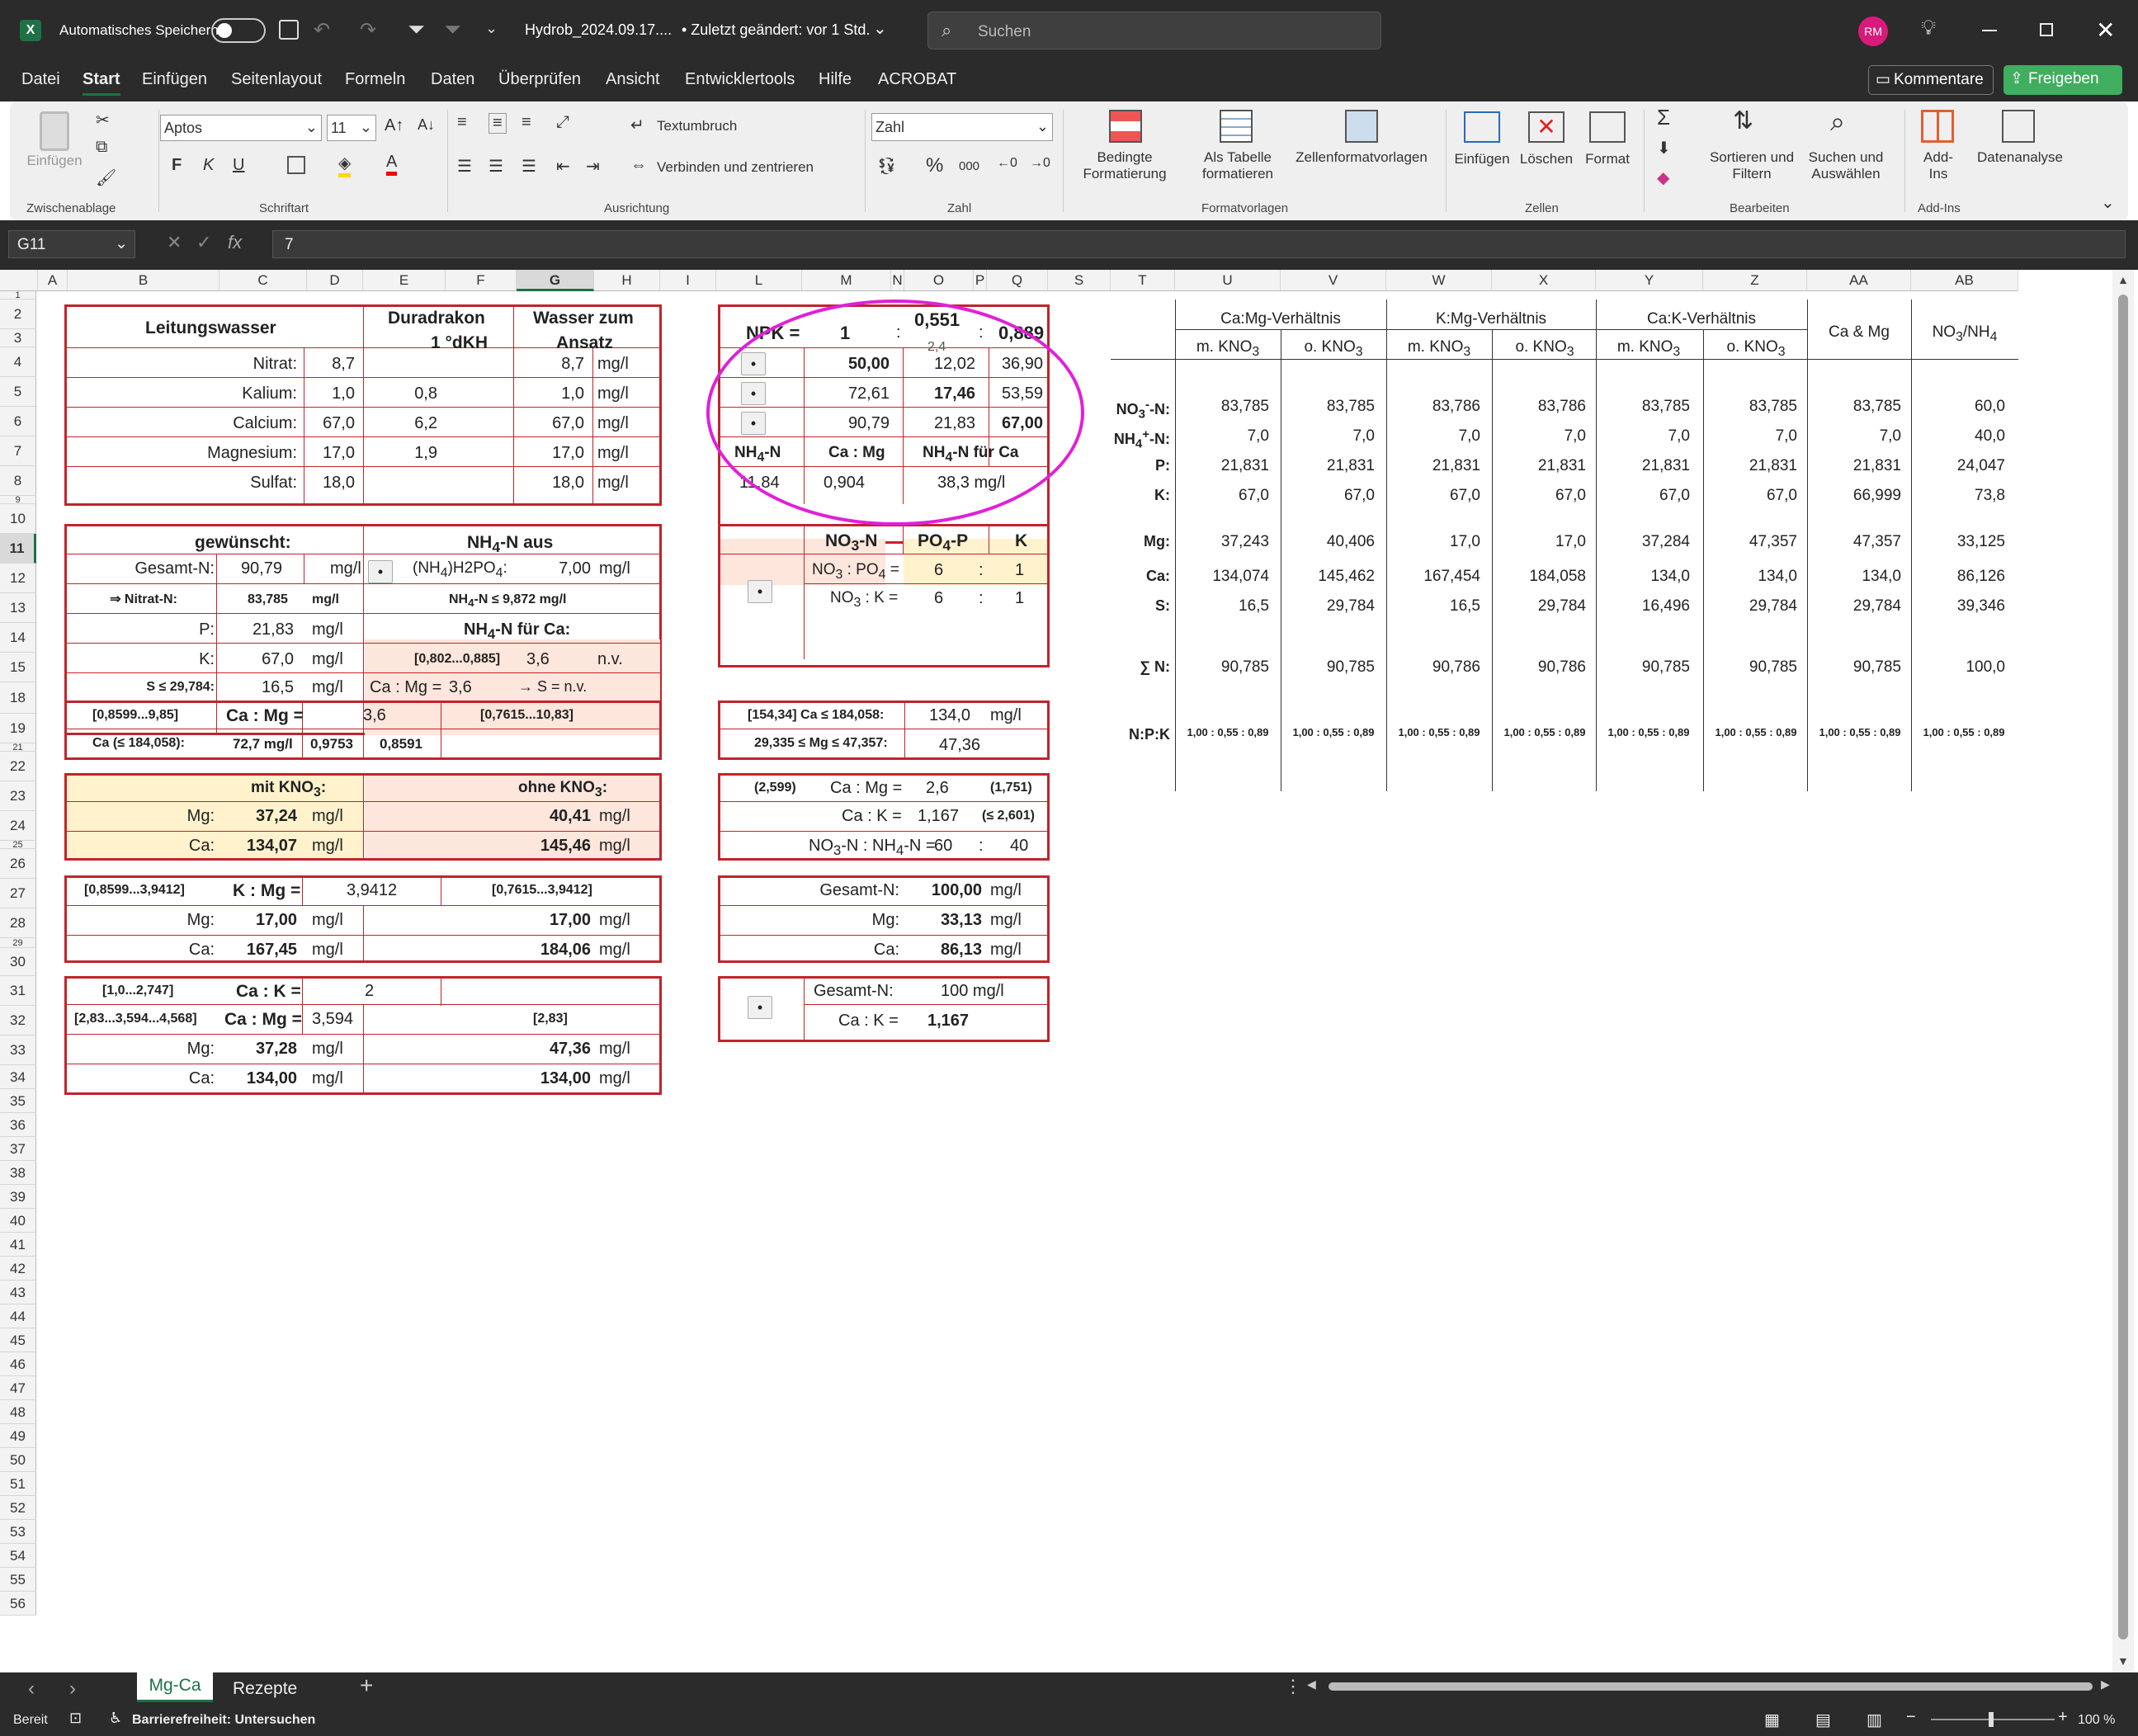  What do you see at coordinates (18, 845) in the screenshot?
I see `row-header: 25` at bounding box center [18, 845].